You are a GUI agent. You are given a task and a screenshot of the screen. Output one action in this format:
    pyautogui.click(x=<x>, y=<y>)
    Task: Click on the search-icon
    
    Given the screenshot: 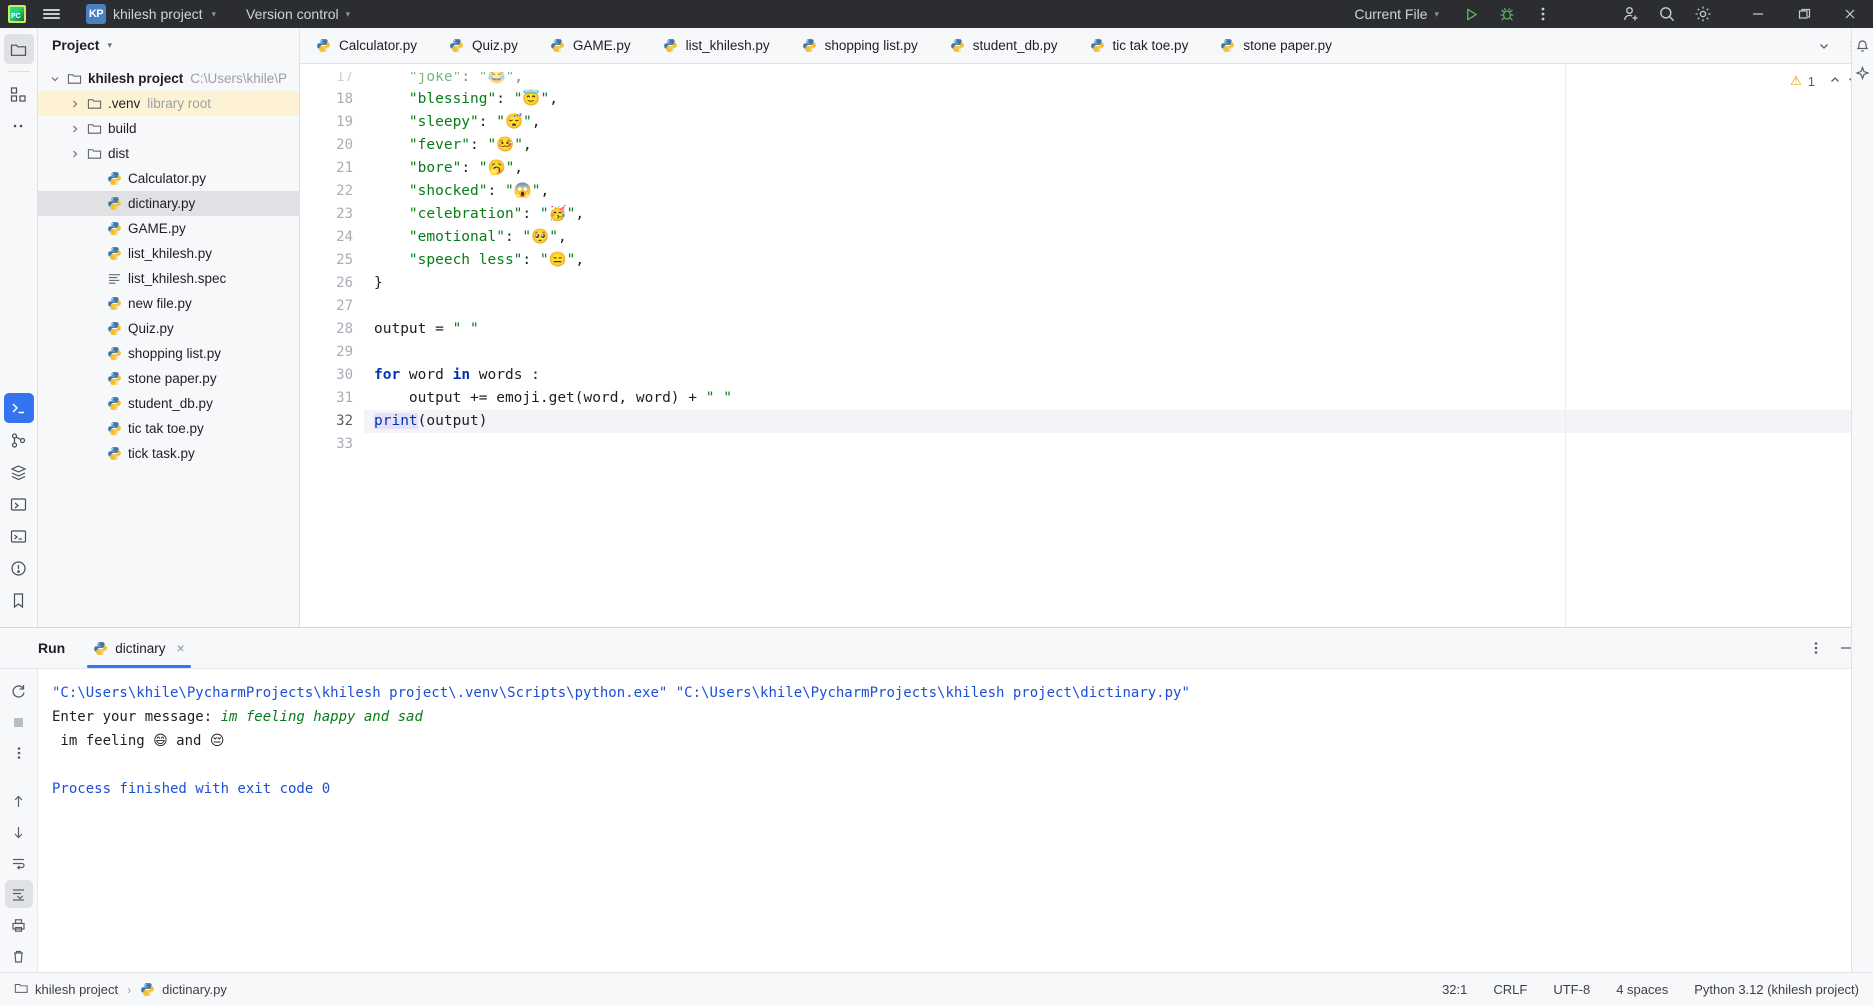 What is the action you would take?
    pyautogui.click(x=1667, y=14)
    